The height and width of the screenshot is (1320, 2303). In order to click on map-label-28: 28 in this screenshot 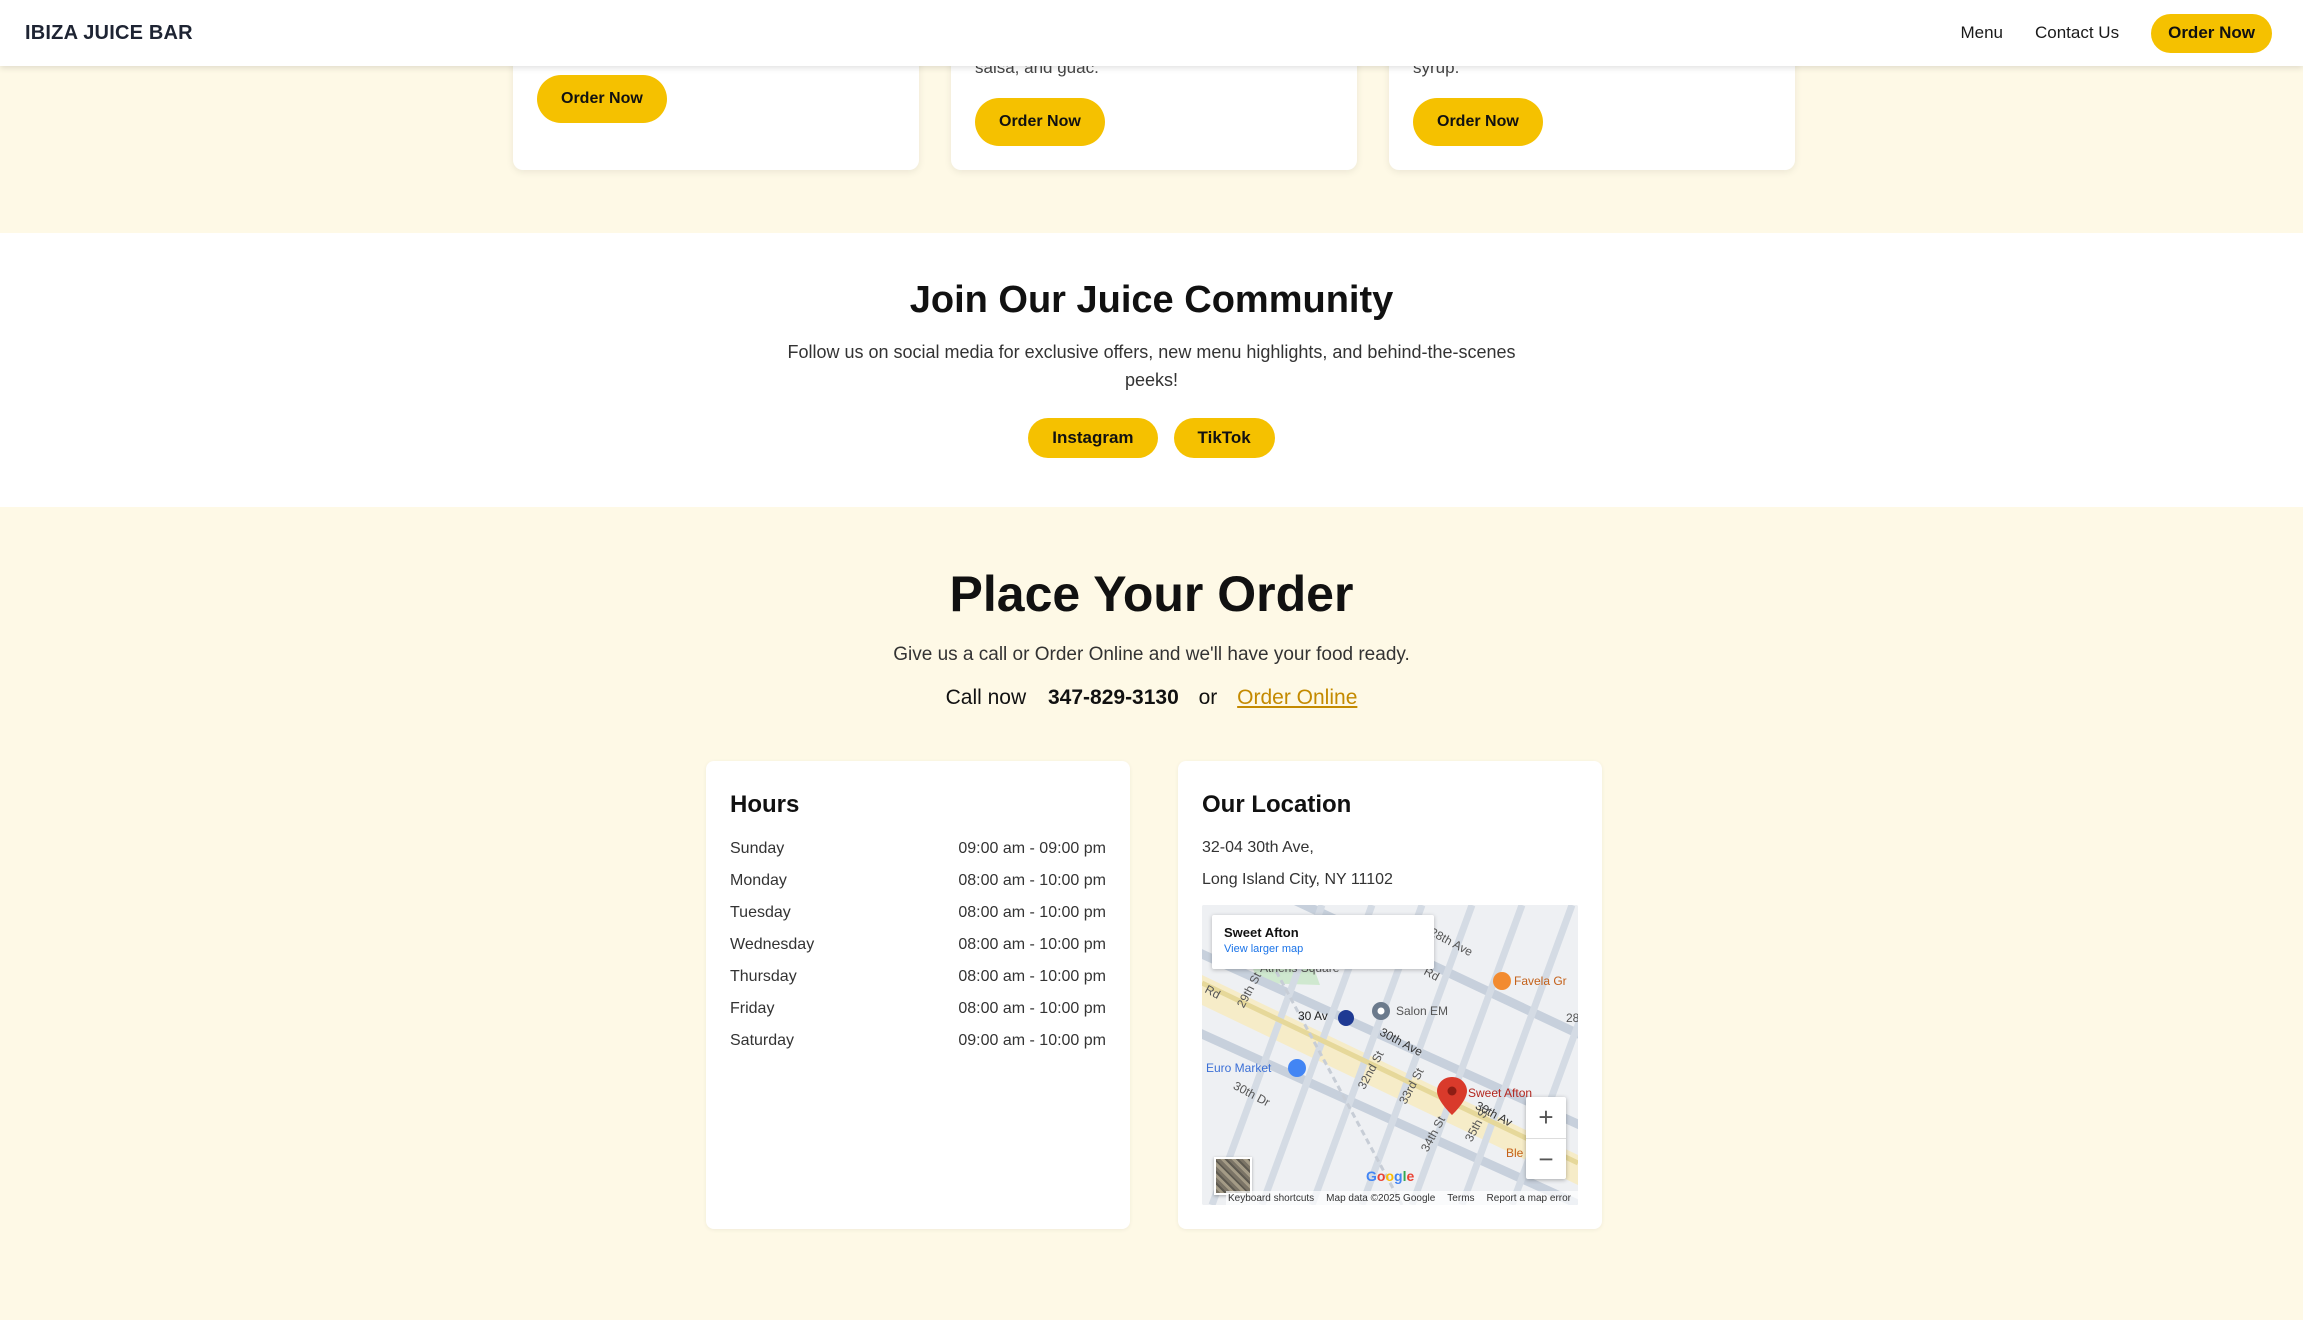, I will do `click(1572, 1018)`.